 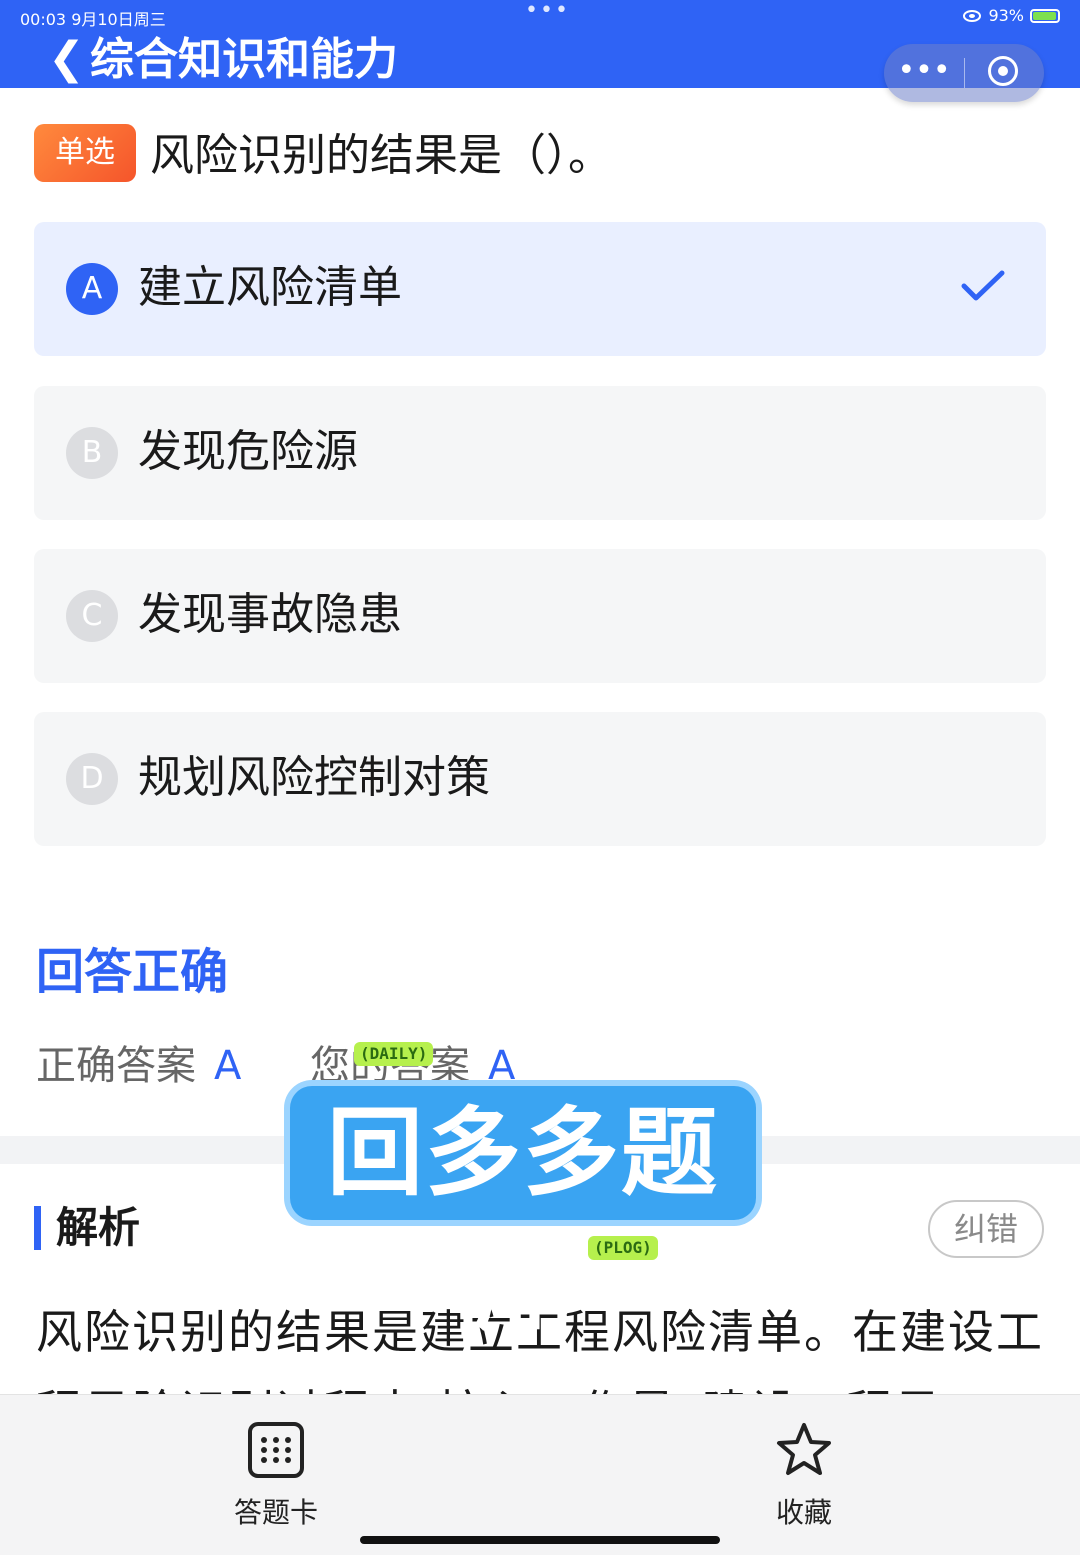 What do you see at coordinates (986, 1229) in the screenshot?
I see `report-error-button: 纠错` at bounding box center [986, 1229].